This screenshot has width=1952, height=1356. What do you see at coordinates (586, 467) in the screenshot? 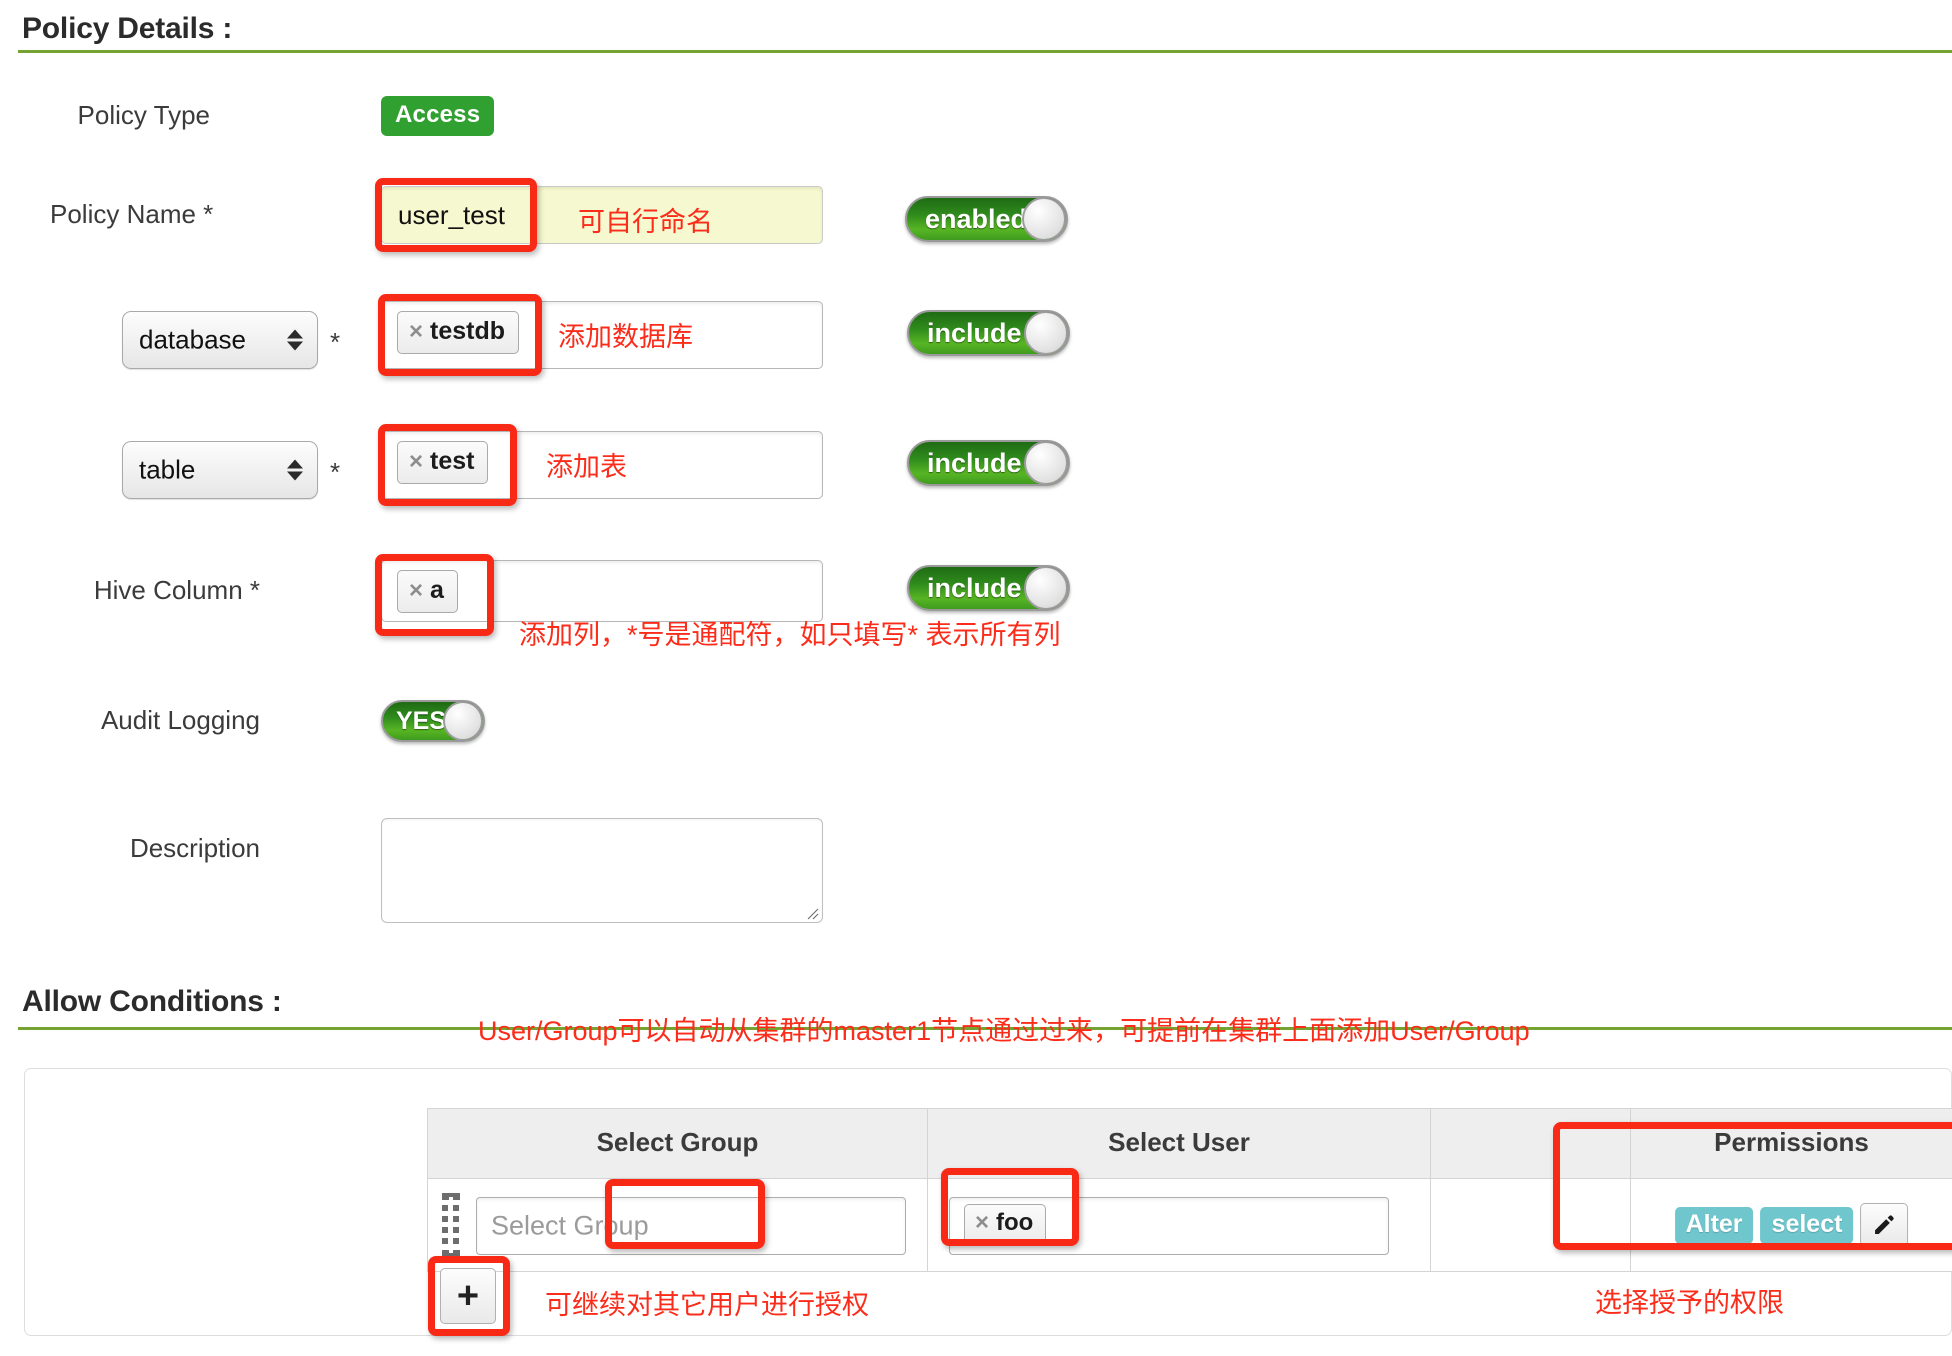
I see `table-annotation: 添加表` at bounding box center [586, 467].